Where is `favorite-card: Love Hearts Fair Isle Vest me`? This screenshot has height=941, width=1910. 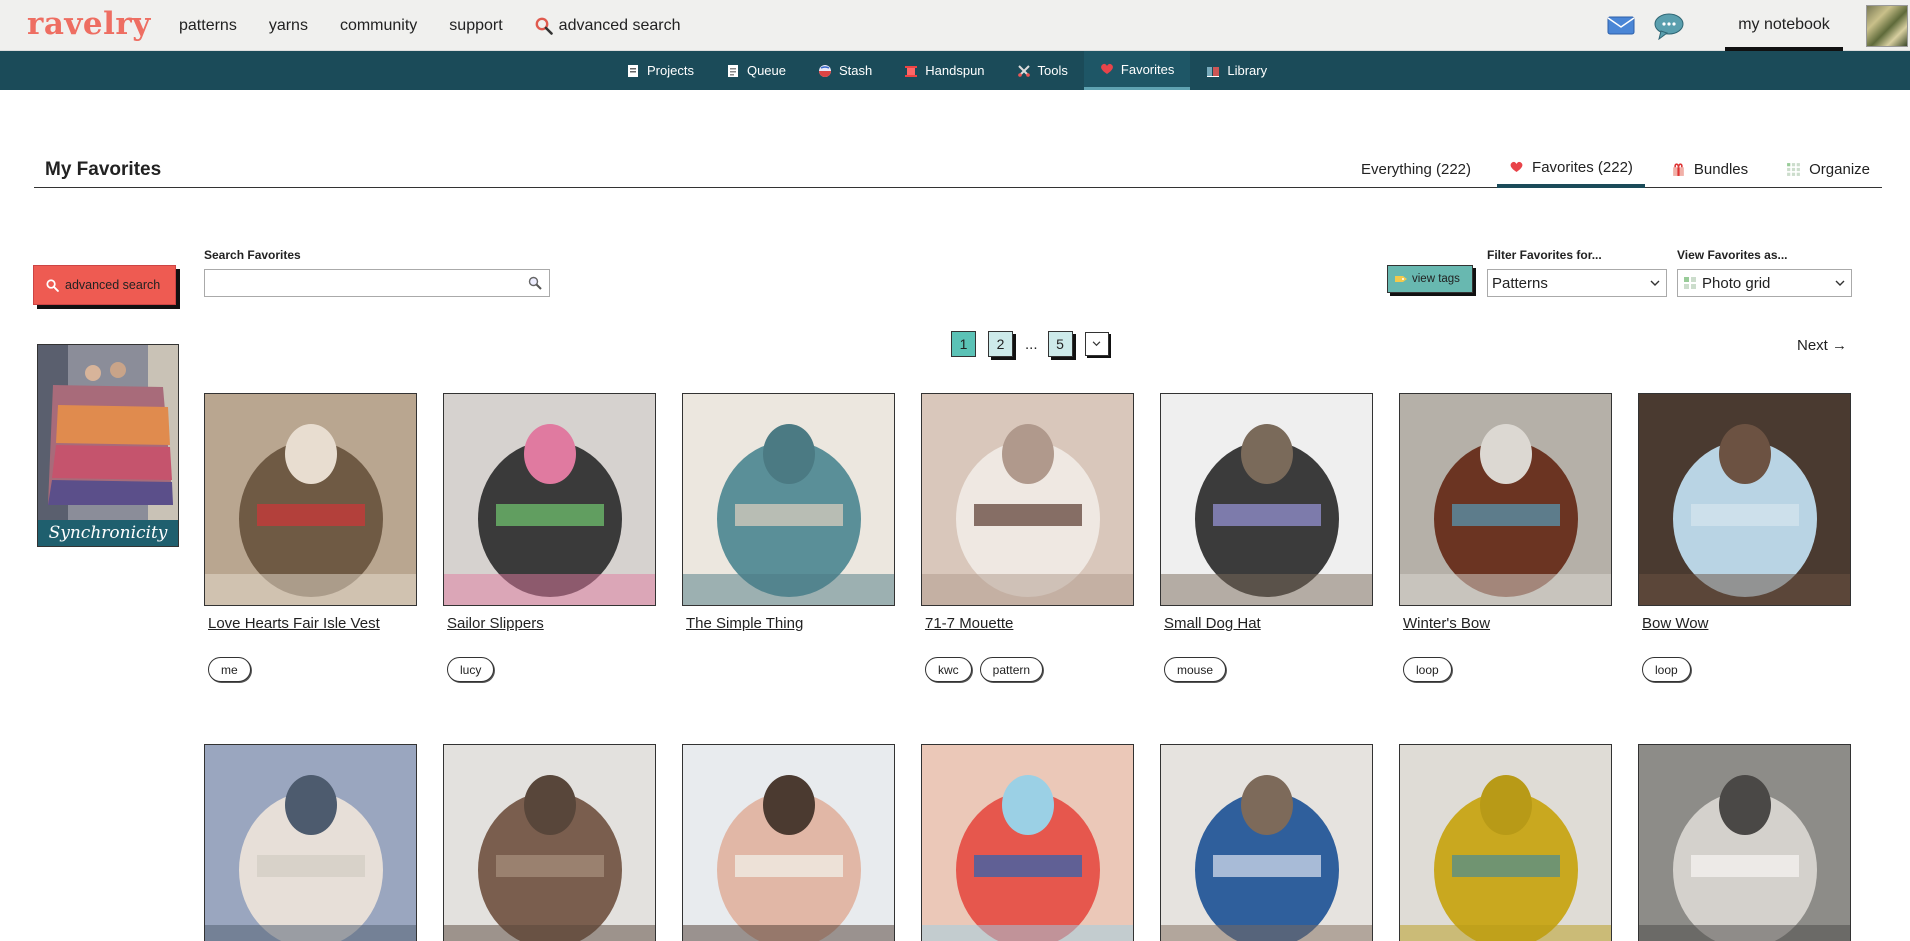
favorite-card: Love Hearts Fair Isle Vest me is located at coordinates (310, 537).